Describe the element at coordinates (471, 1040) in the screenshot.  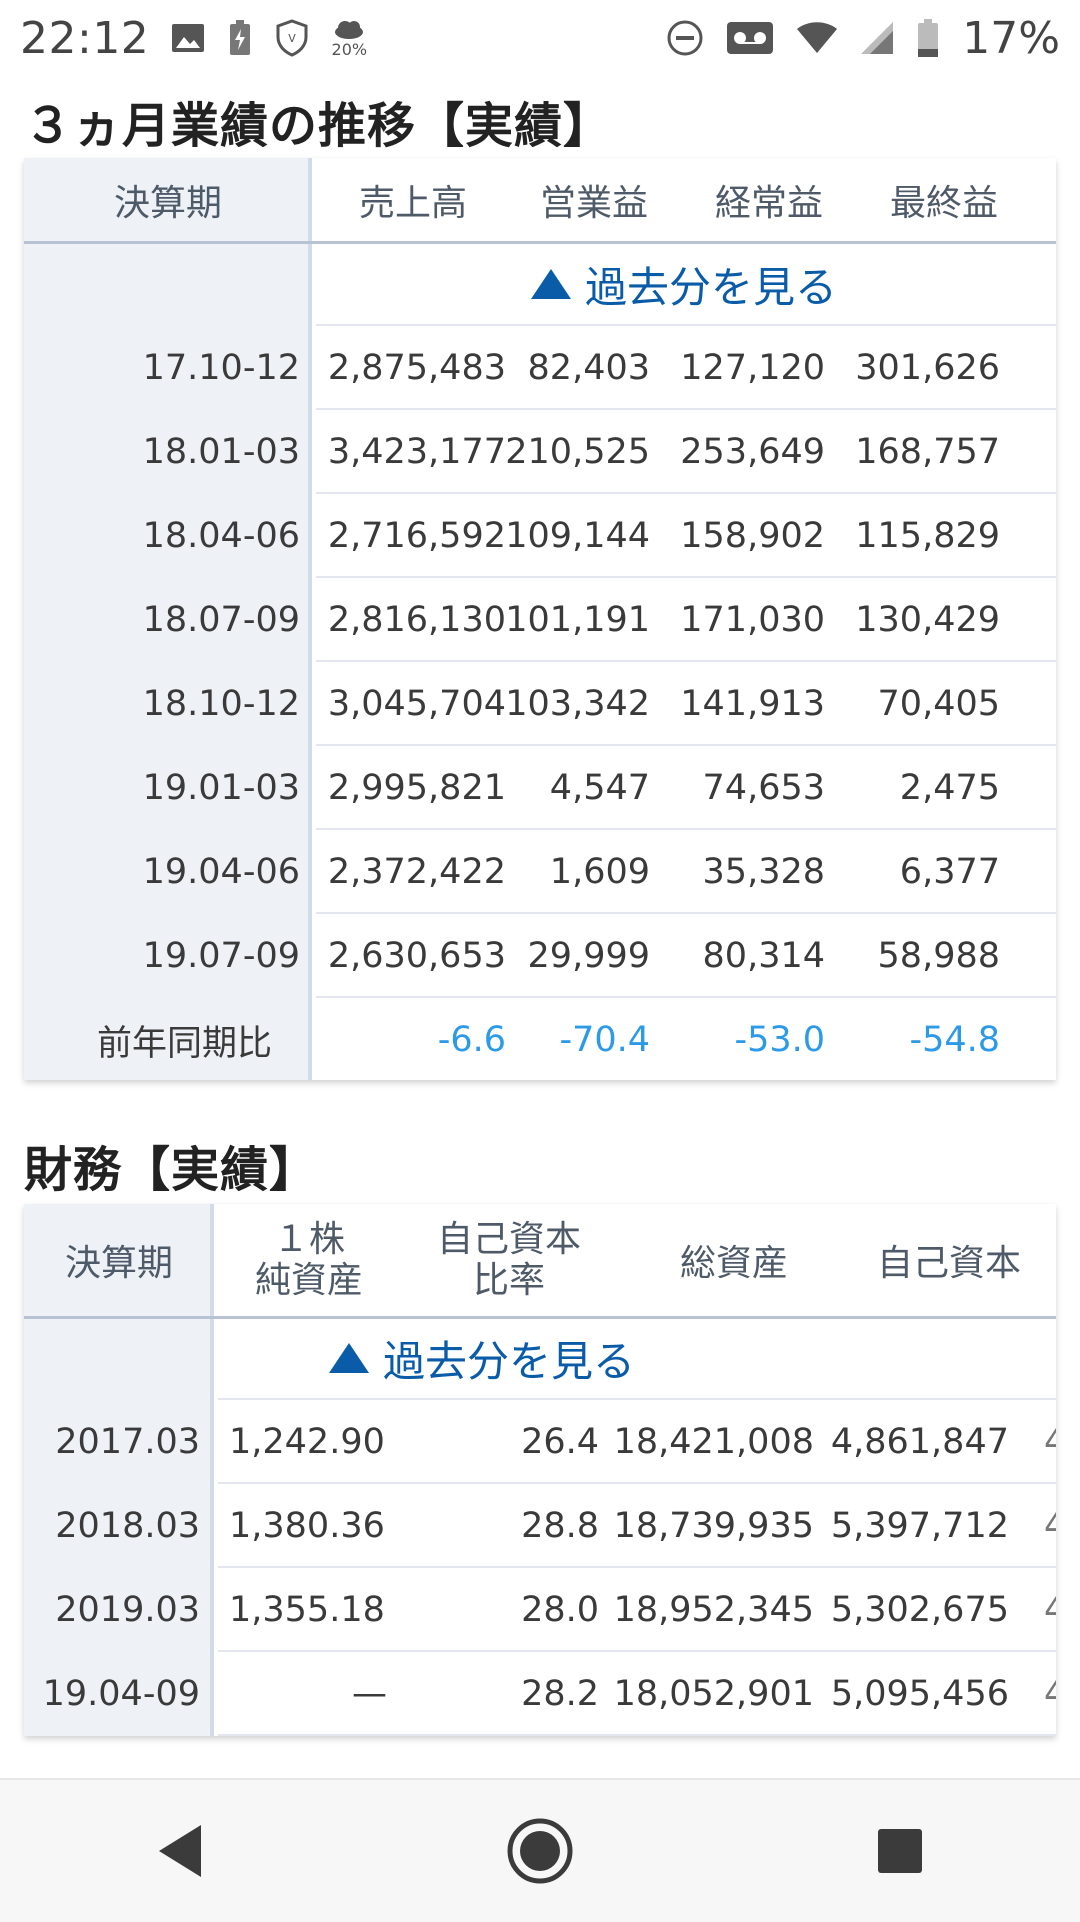
I see `quarterly-yoy-value: -6.6` at that location.